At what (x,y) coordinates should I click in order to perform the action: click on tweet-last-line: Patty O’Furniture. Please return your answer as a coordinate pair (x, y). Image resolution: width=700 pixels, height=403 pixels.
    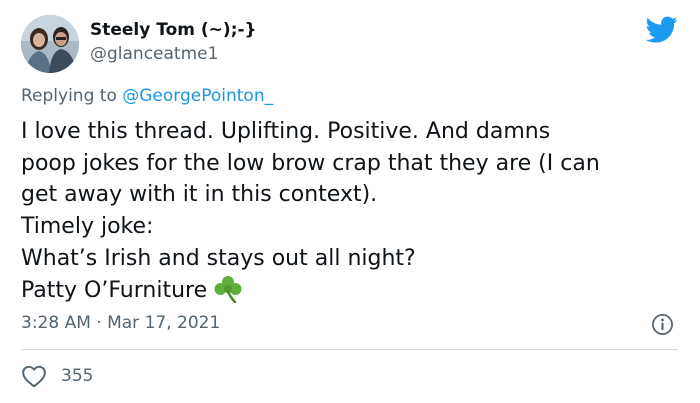
    Looking at the image, I should click on (351, 291).